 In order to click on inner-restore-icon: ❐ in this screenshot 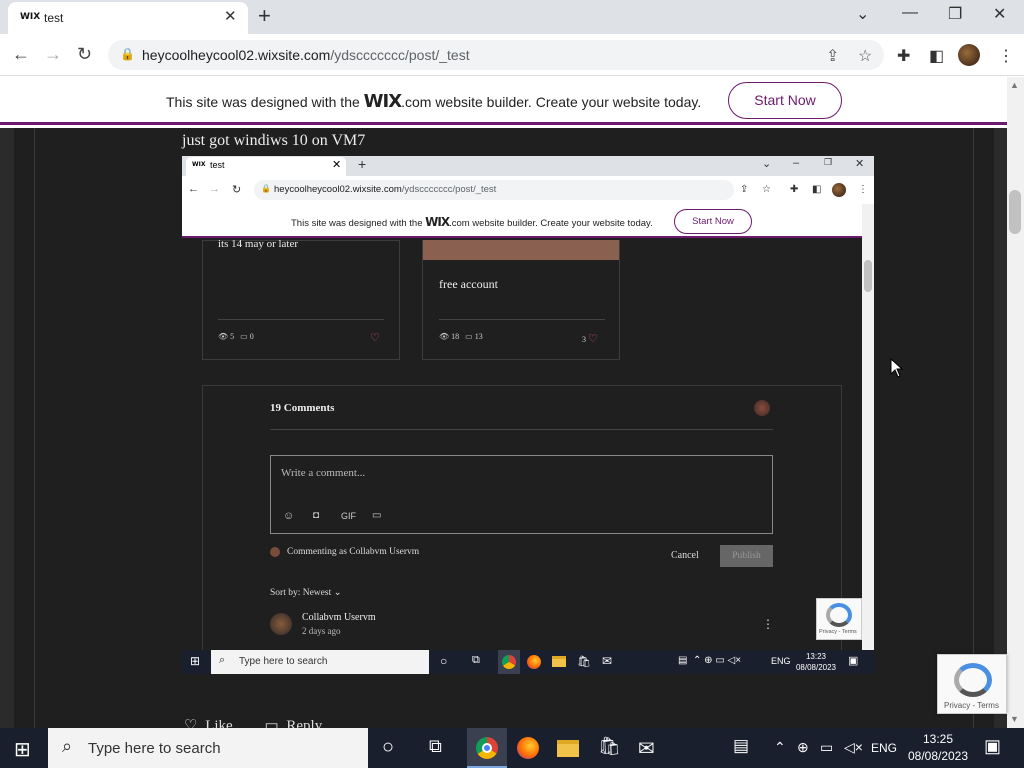, I will do `click(828, 162)`.